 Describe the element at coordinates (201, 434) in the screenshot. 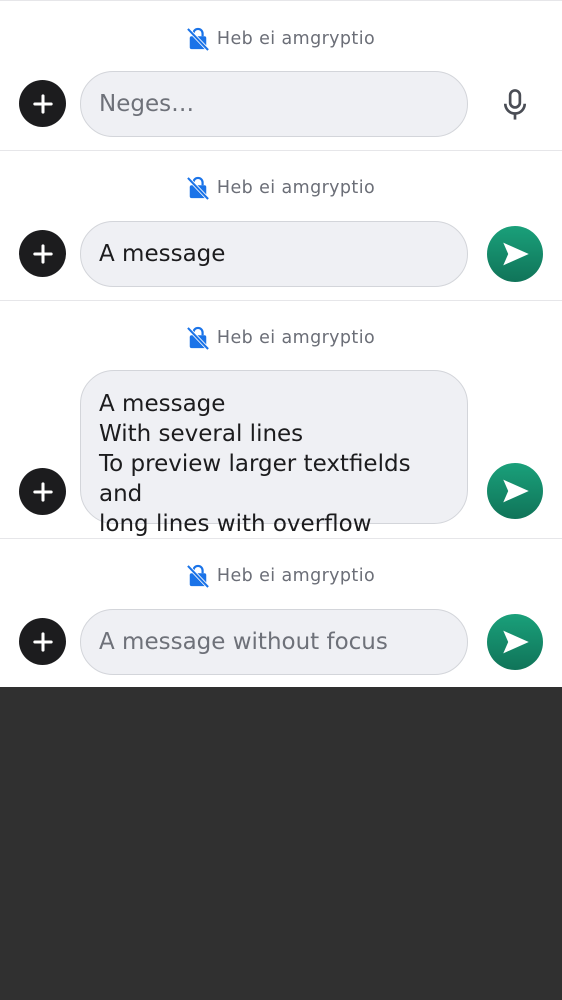

I see `message-line: With several lines` at that location.